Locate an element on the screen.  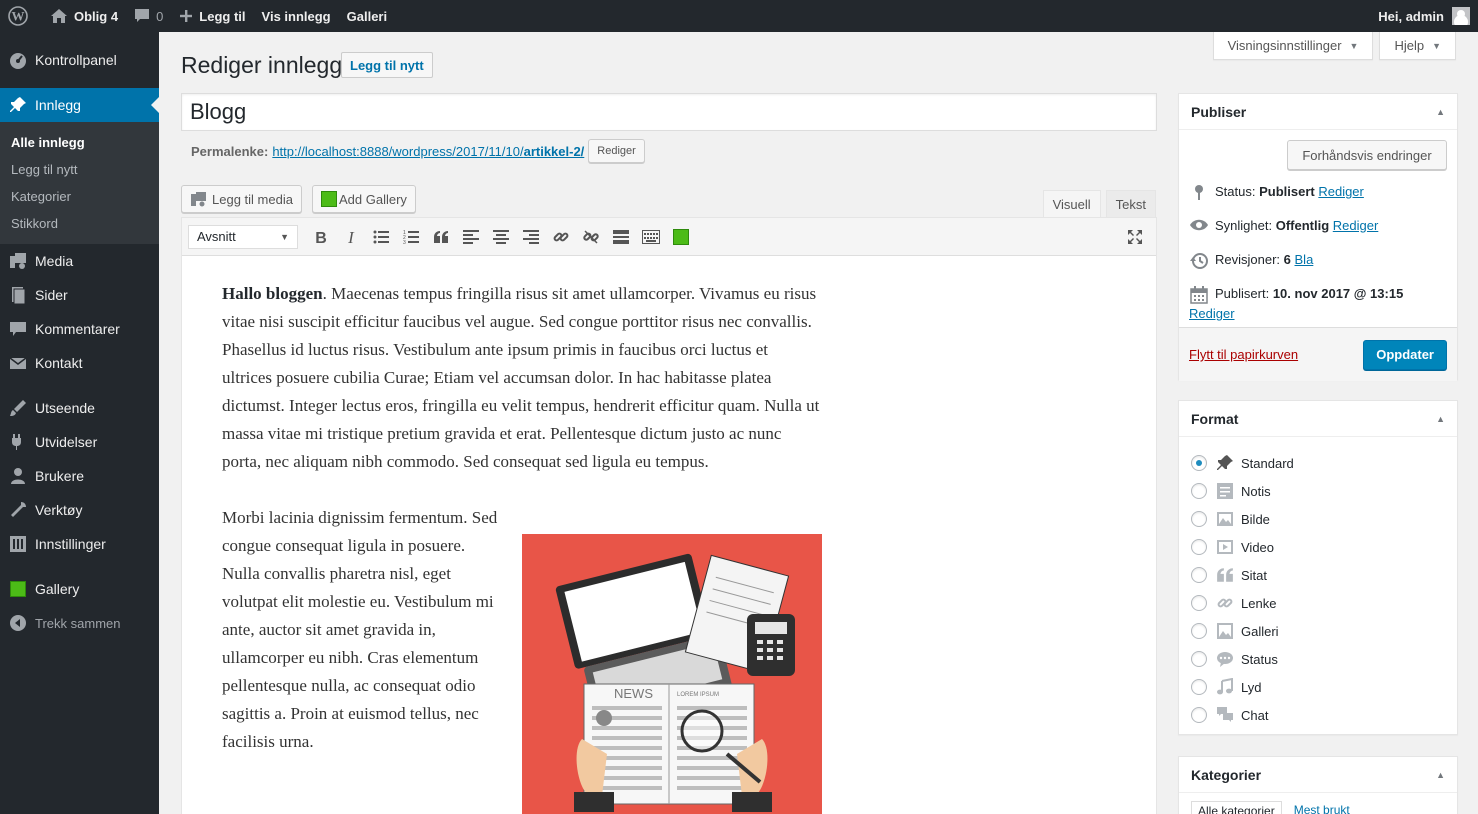
preview-changes-button: Forhåndsvis endringer is located at coordinates (1367, 155).